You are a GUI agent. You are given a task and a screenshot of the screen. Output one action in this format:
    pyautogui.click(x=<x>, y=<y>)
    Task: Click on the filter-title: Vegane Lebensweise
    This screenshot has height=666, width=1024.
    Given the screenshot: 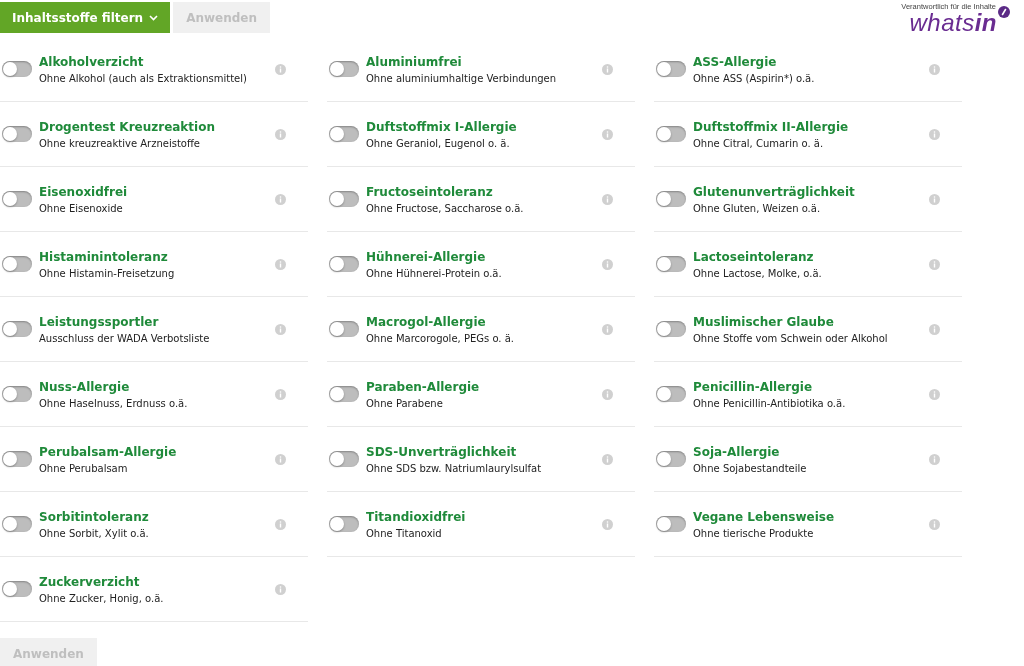 What is the action you would take?
    pyautogui.click(x=764, y=516)
    